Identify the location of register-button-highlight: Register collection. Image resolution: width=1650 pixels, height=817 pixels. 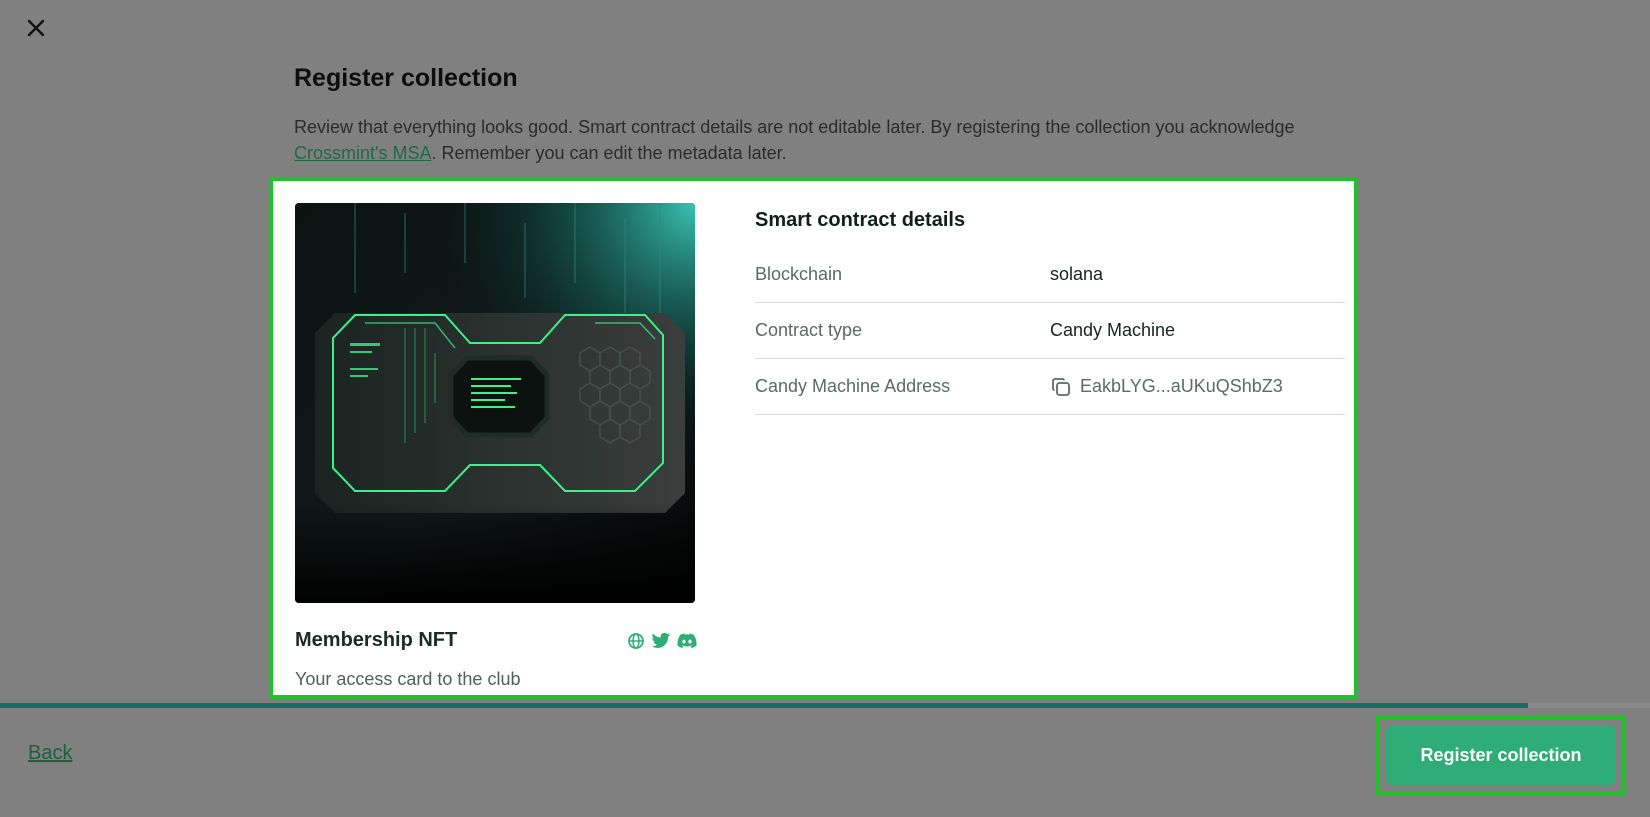
(1501, 755).